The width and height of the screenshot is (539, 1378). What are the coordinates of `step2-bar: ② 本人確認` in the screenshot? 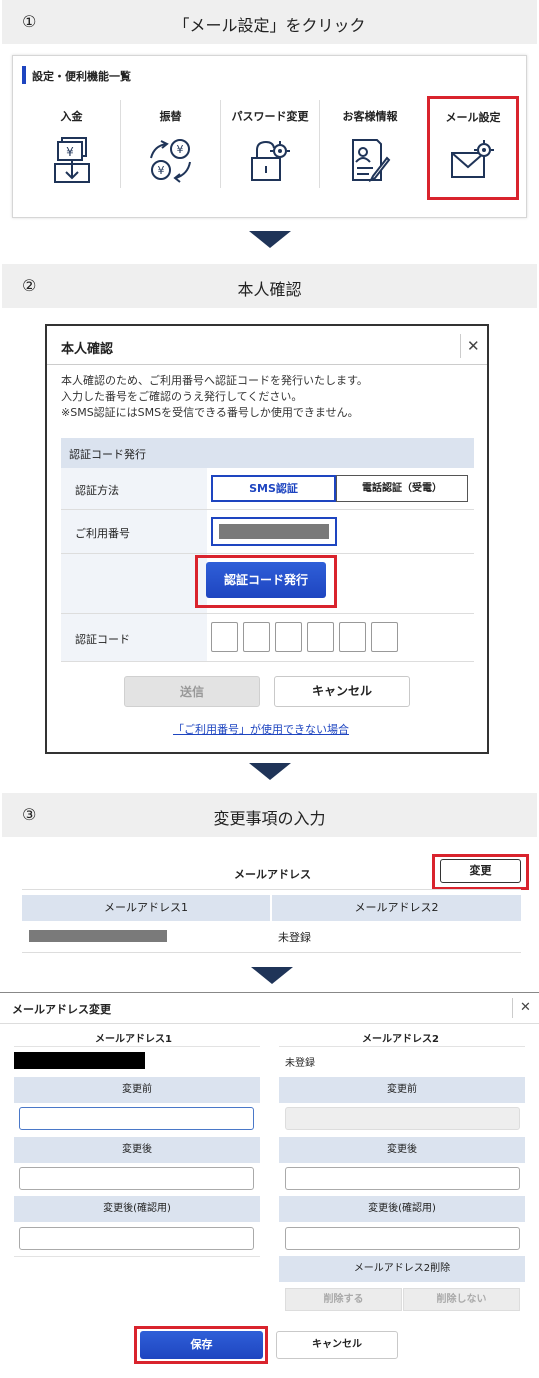 It's located at (269, 286).